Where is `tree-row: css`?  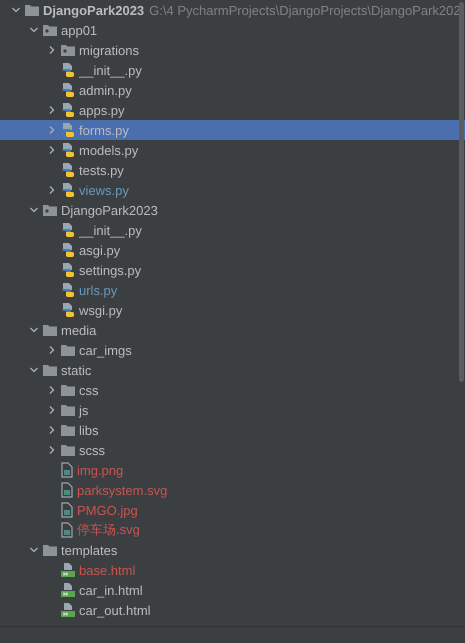
tree-row: css is located at coordinates (232, 390).